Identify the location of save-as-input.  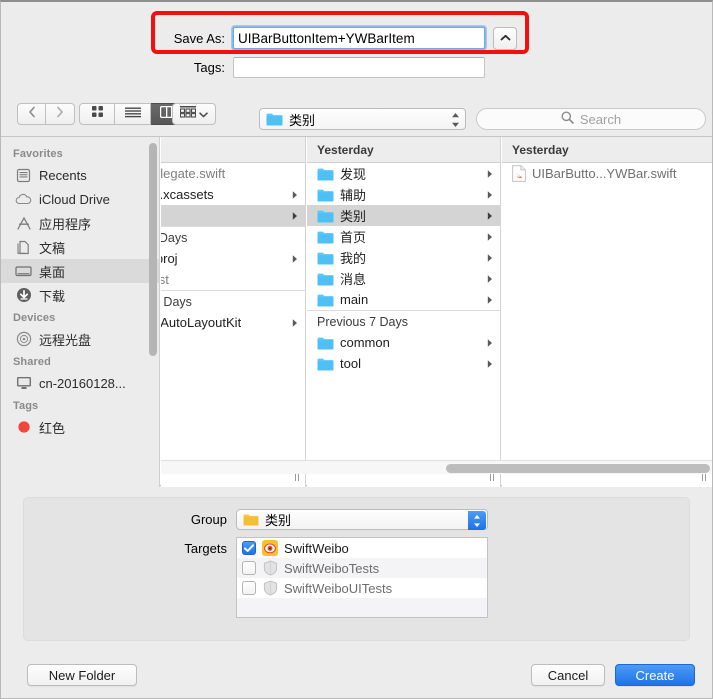
(359, 38).